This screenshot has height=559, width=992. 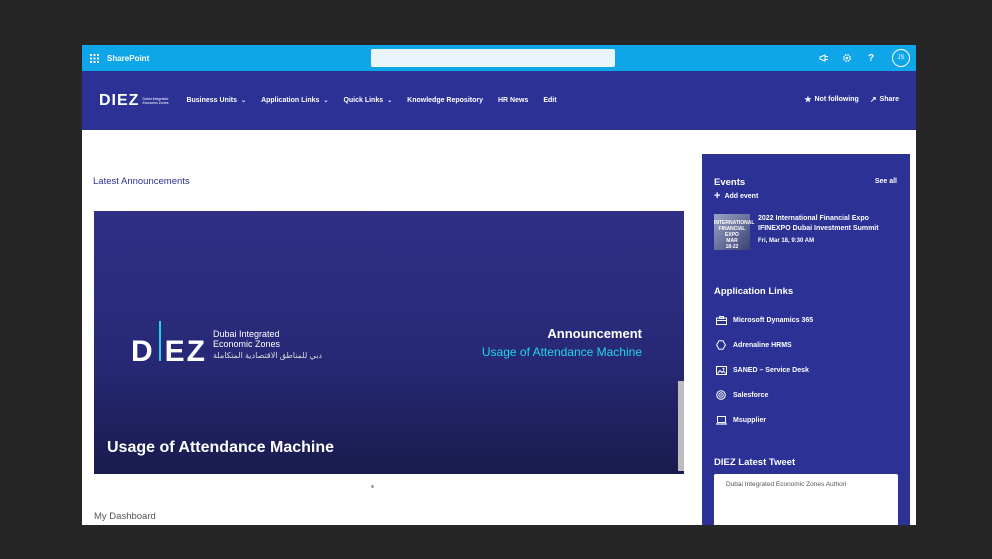 I want to click on share-label: Share, so click(x=889, y=99).